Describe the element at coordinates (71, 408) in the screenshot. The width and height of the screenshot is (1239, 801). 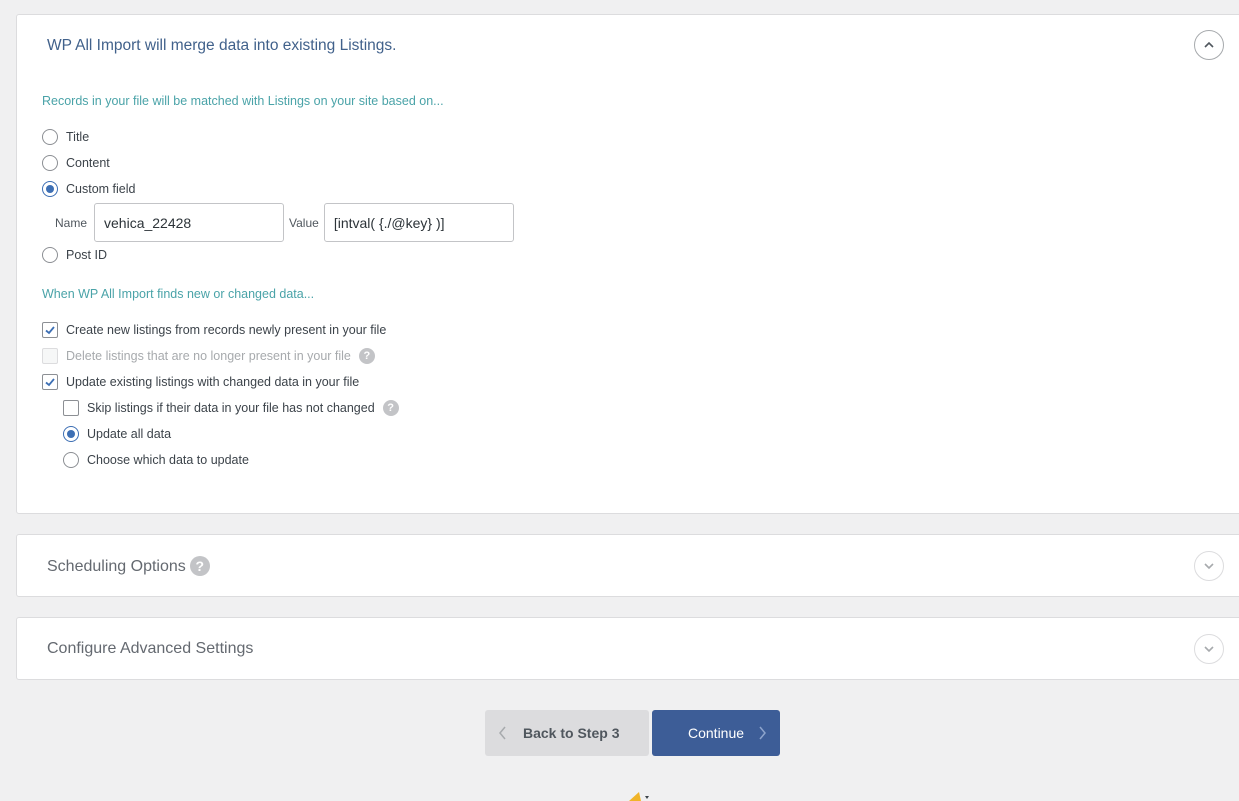
I see `skip-unchanged-checkbox` at that location.